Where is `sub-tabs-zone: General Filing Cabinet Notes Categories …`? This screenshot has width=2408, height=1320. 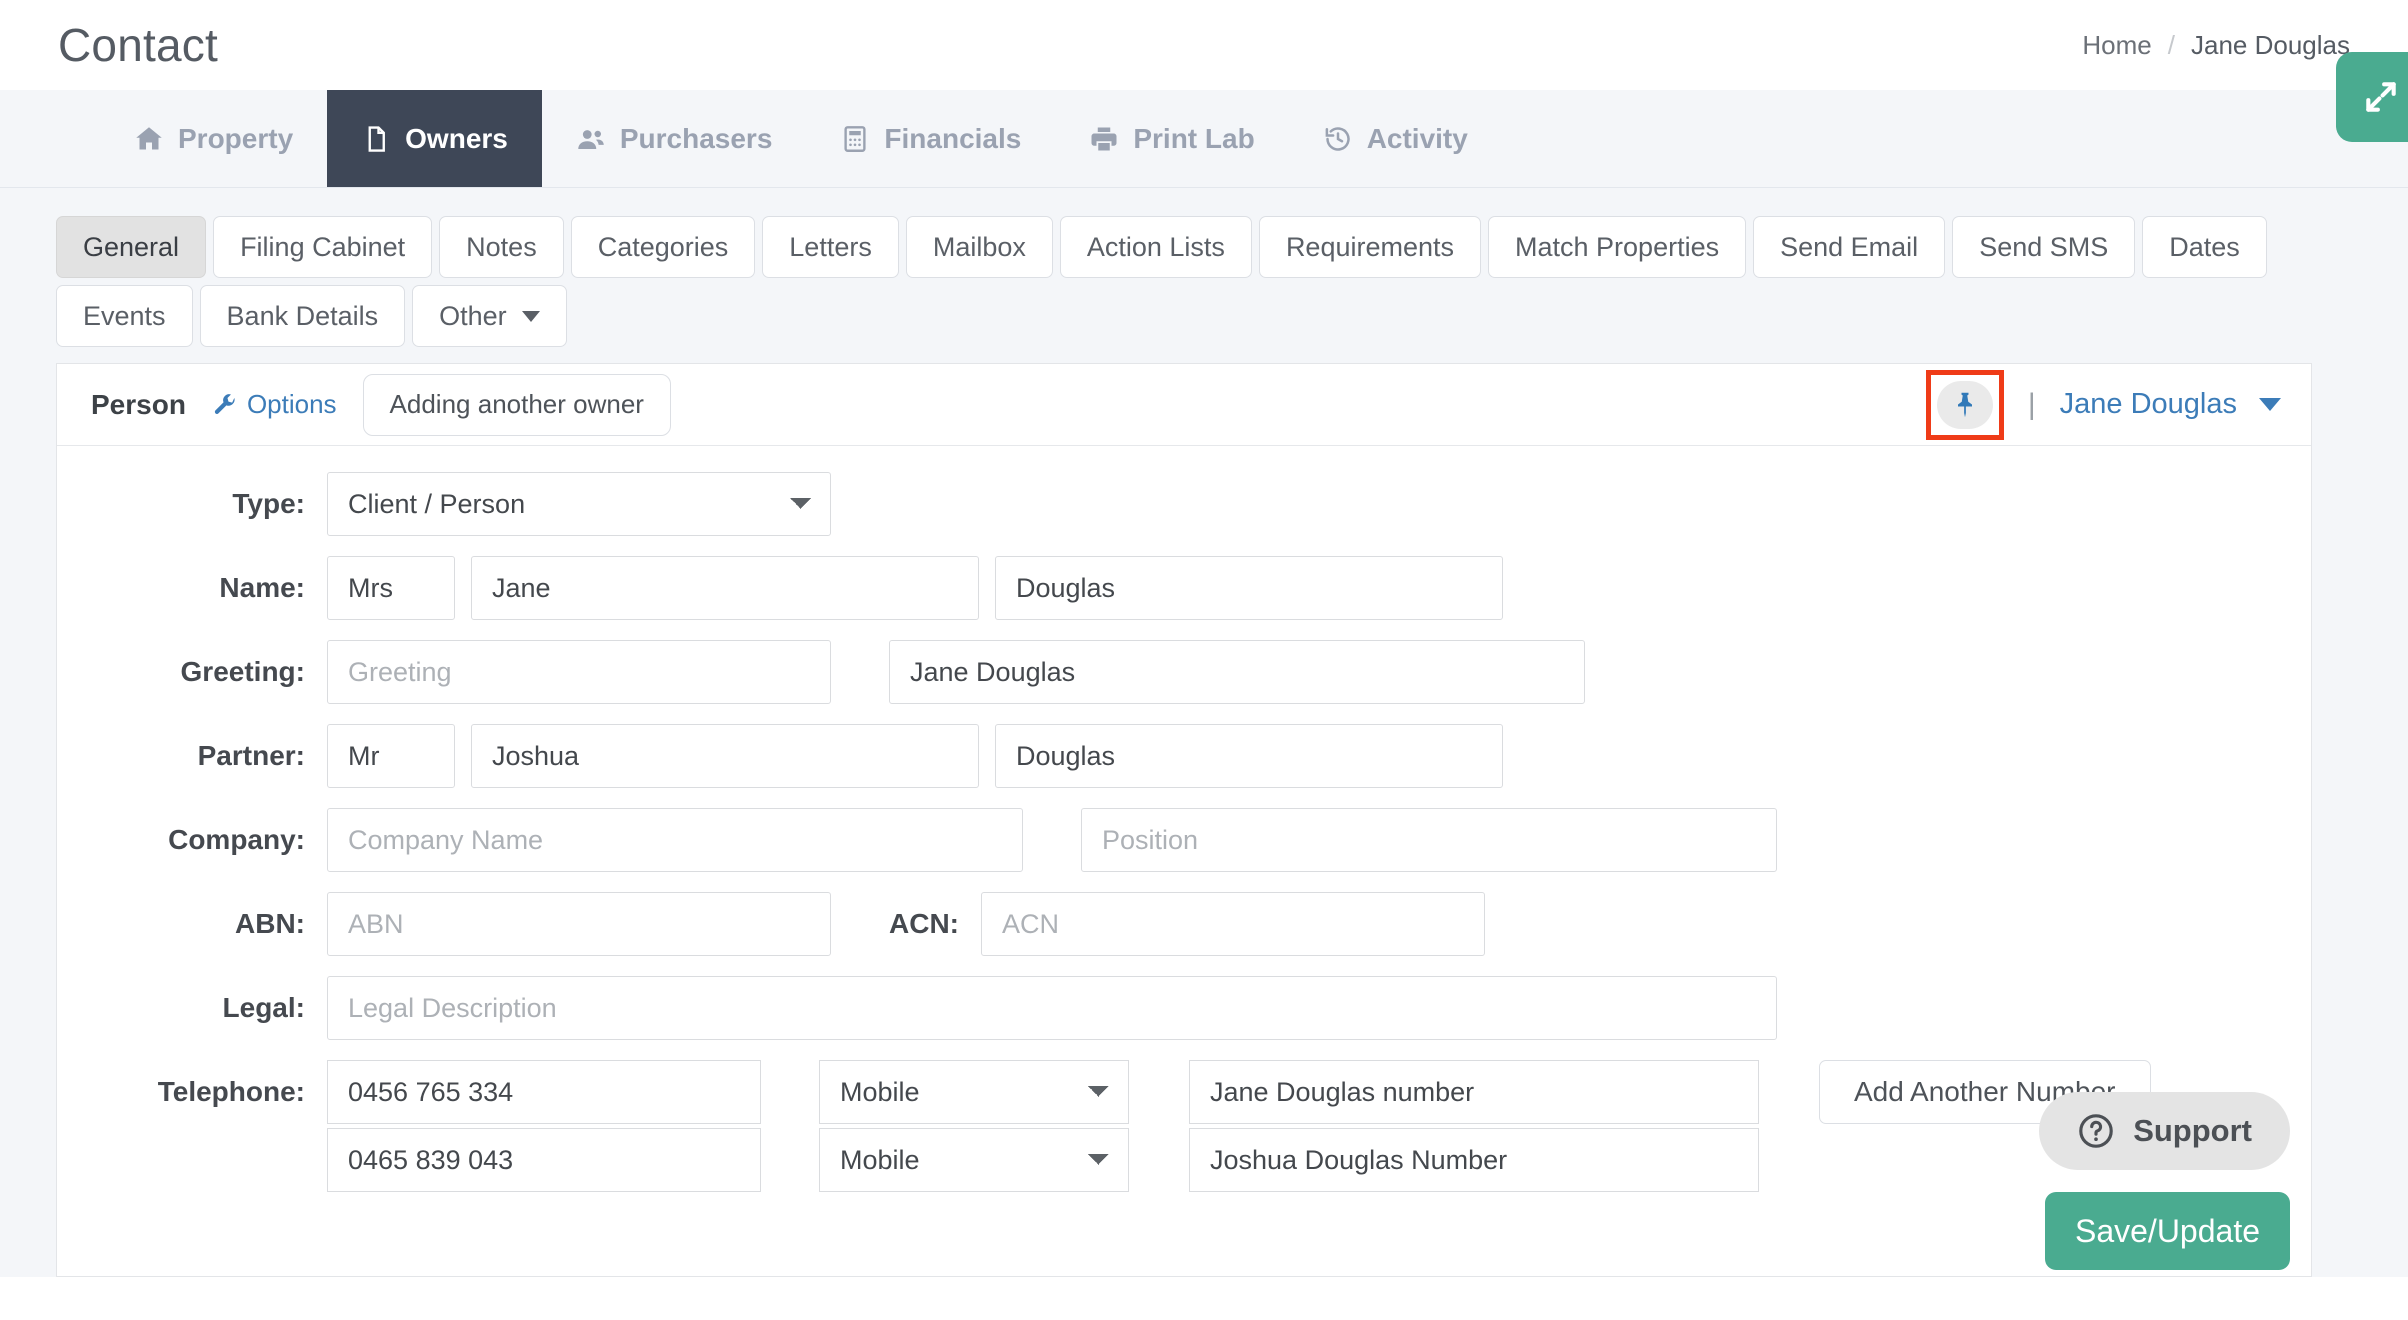 sub-tabs-zone: General Filing Cabinet Notes Categories … is located at coordinates (1204, 267).